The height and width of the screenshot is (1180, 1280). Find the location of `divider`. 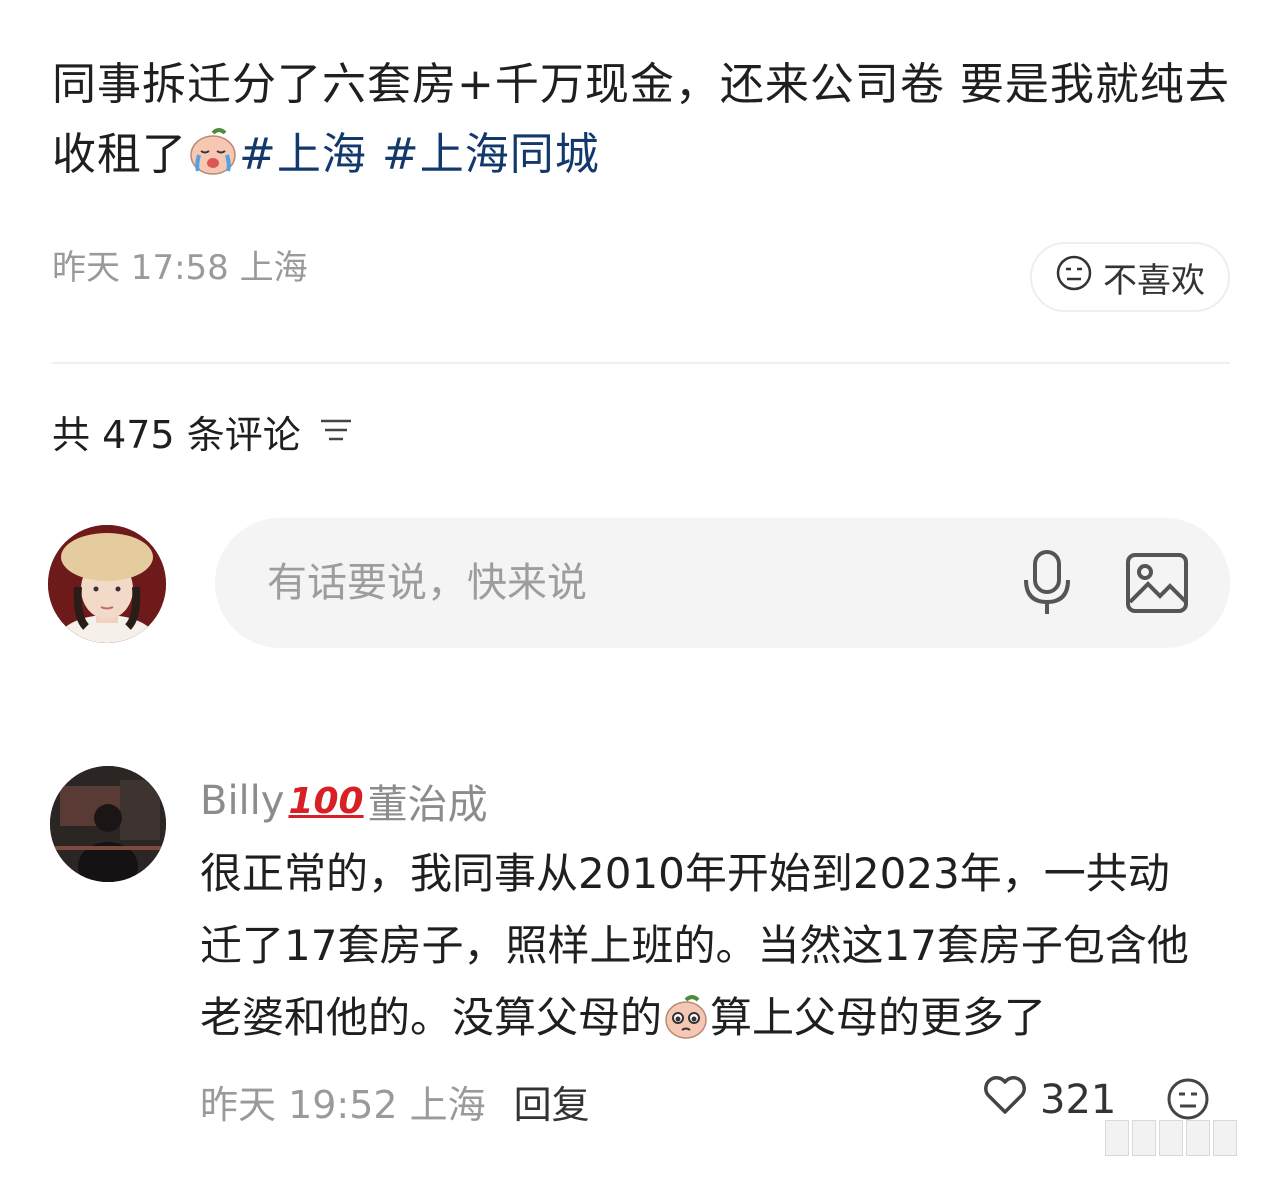

divider is located at coordinates (641, 363).